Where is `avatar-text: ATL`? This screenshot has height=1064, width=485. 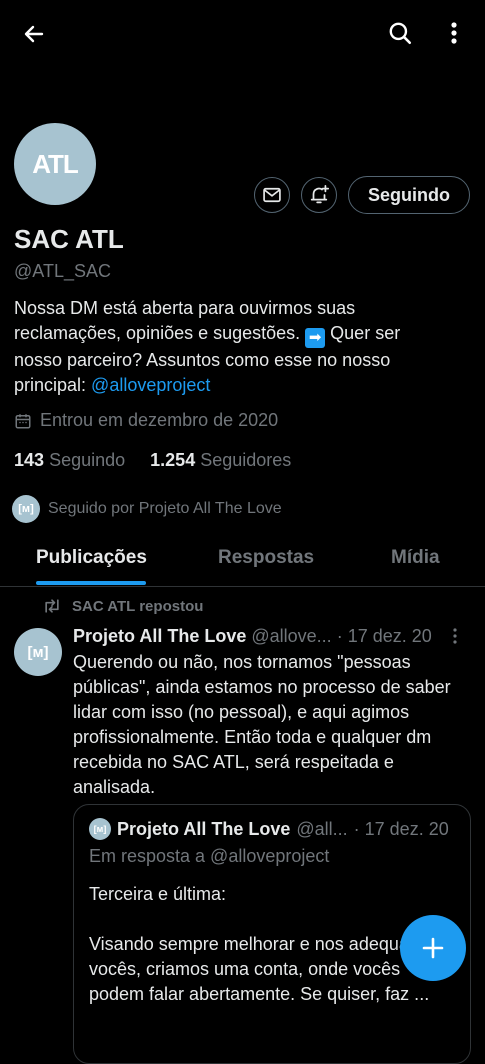 avatar-text: ATL is located at coordinates (55, 163).